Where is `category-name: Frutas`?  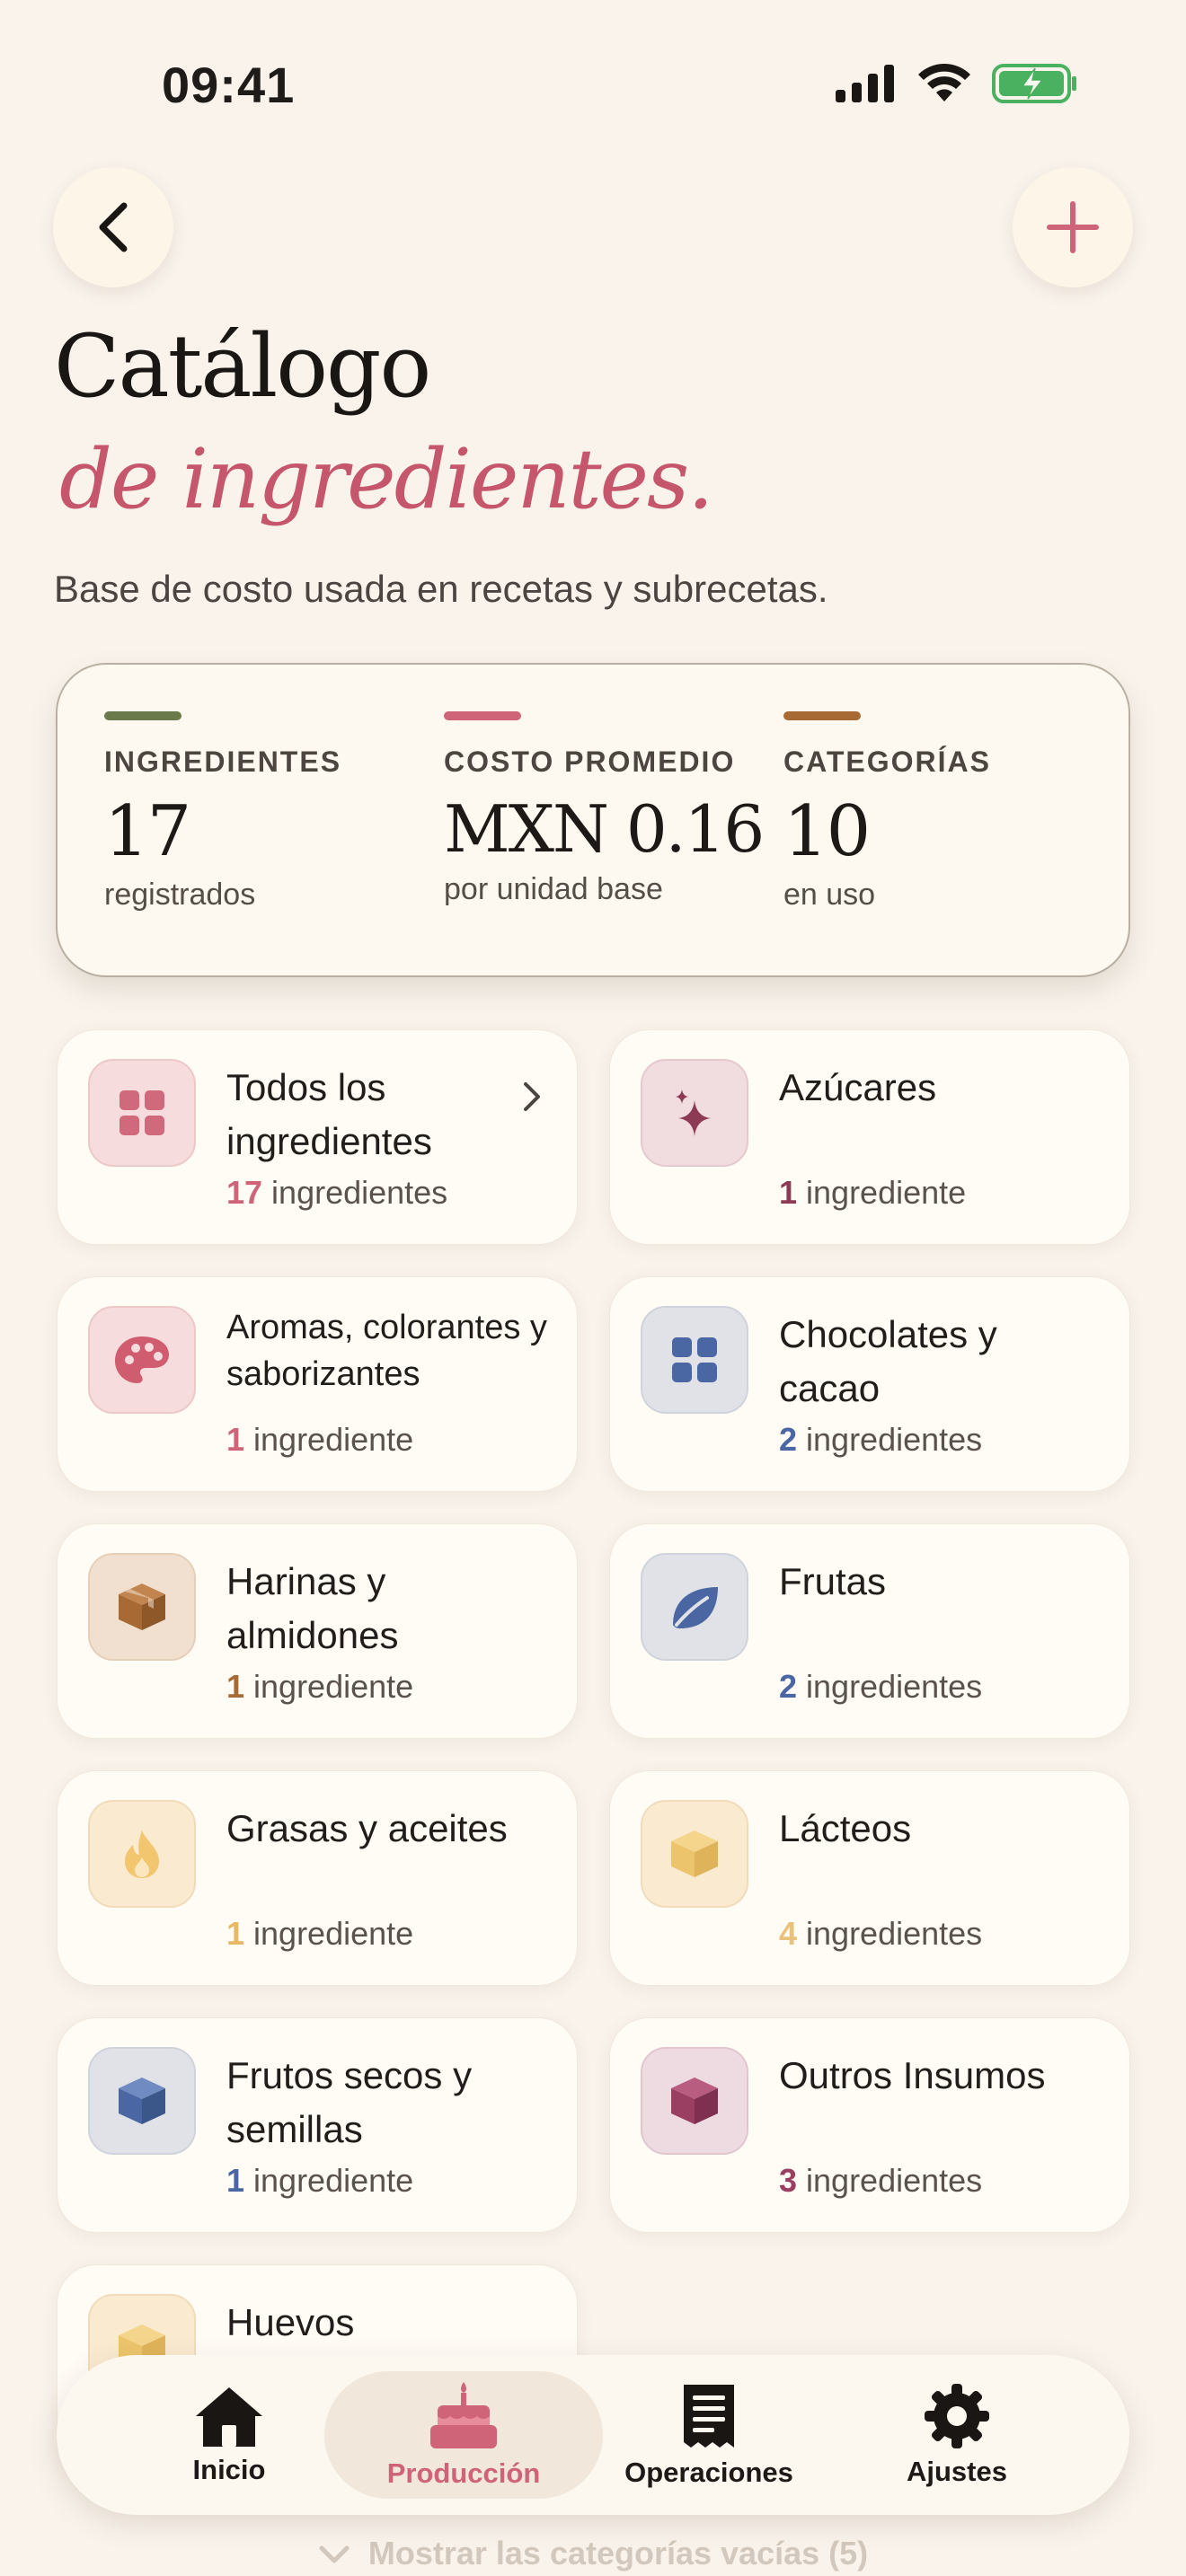
category-name: Frutas is located at coordinates (833, 1581).